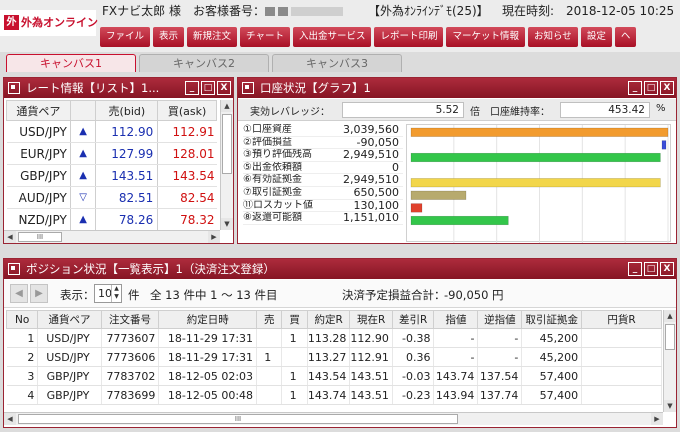 This screenshot has height=432, width=680. Describe the element at coordinates (413, 319) in the screenshot. I see `column-header-rate-diff: 差引R` at that location.